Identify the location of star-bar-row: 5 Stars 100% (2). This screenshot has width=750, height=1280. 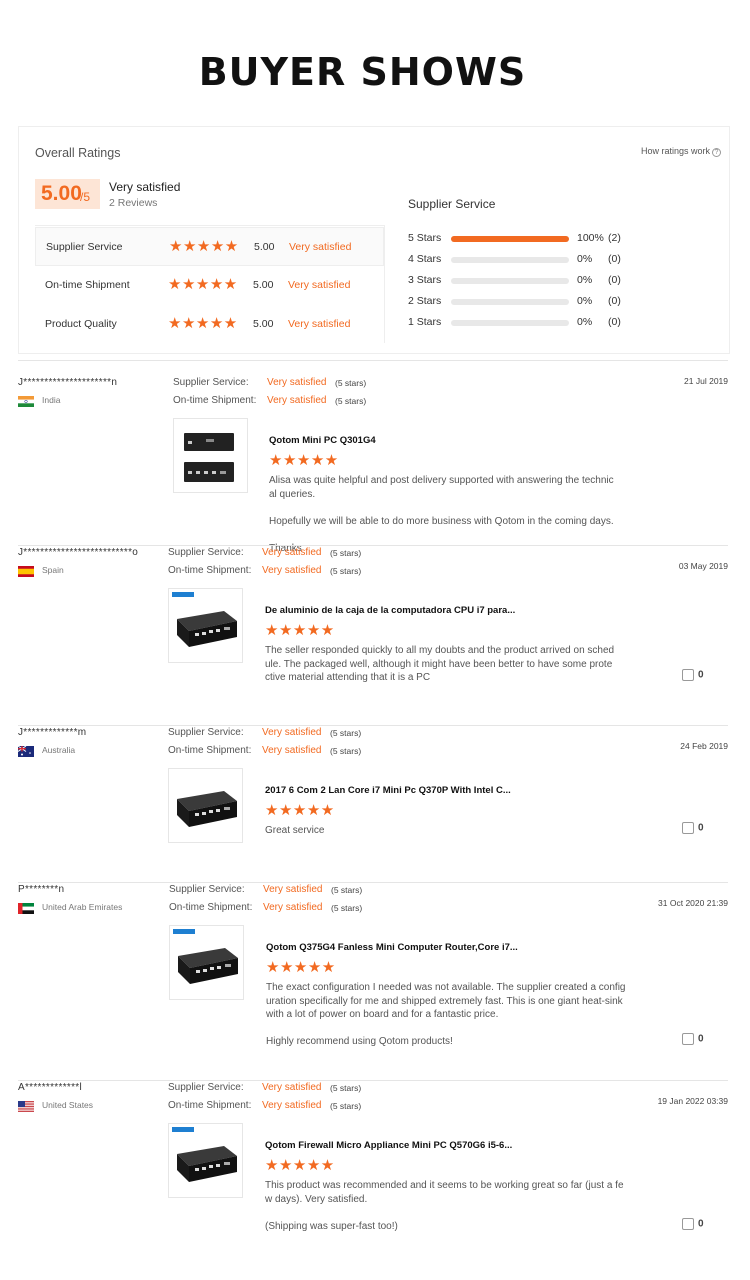
(528, 239).